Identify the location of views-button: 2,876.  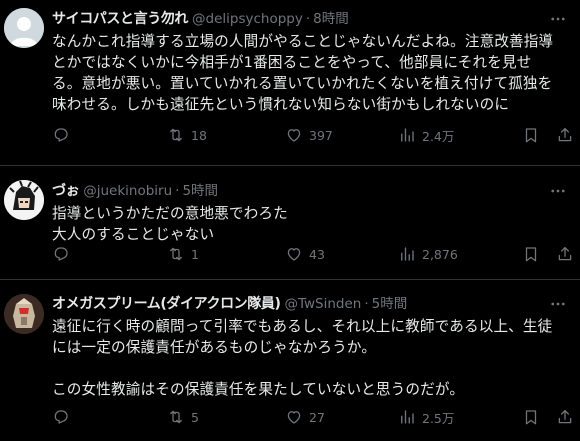
(428, 254).